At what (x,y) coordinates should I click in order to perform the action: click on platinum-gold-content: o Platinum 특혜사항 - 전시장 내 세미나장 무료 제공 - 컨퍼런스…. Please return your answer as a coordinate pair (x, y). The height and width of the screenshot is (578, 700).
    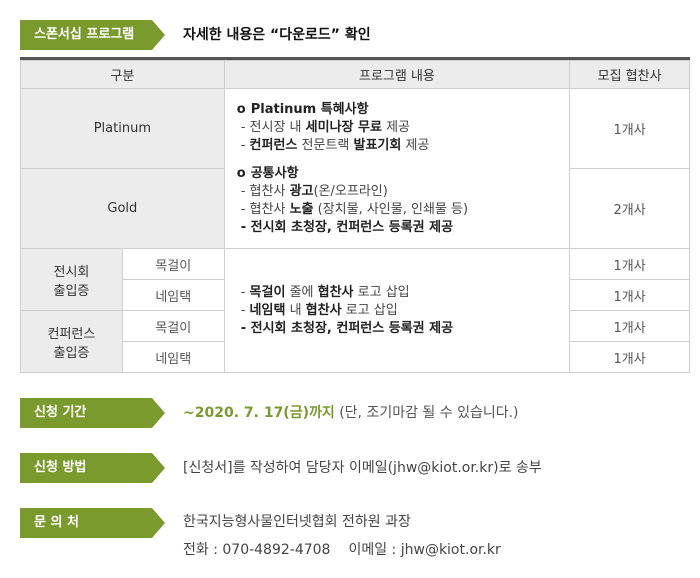
    Looking at the image, I should click on (397, 168).